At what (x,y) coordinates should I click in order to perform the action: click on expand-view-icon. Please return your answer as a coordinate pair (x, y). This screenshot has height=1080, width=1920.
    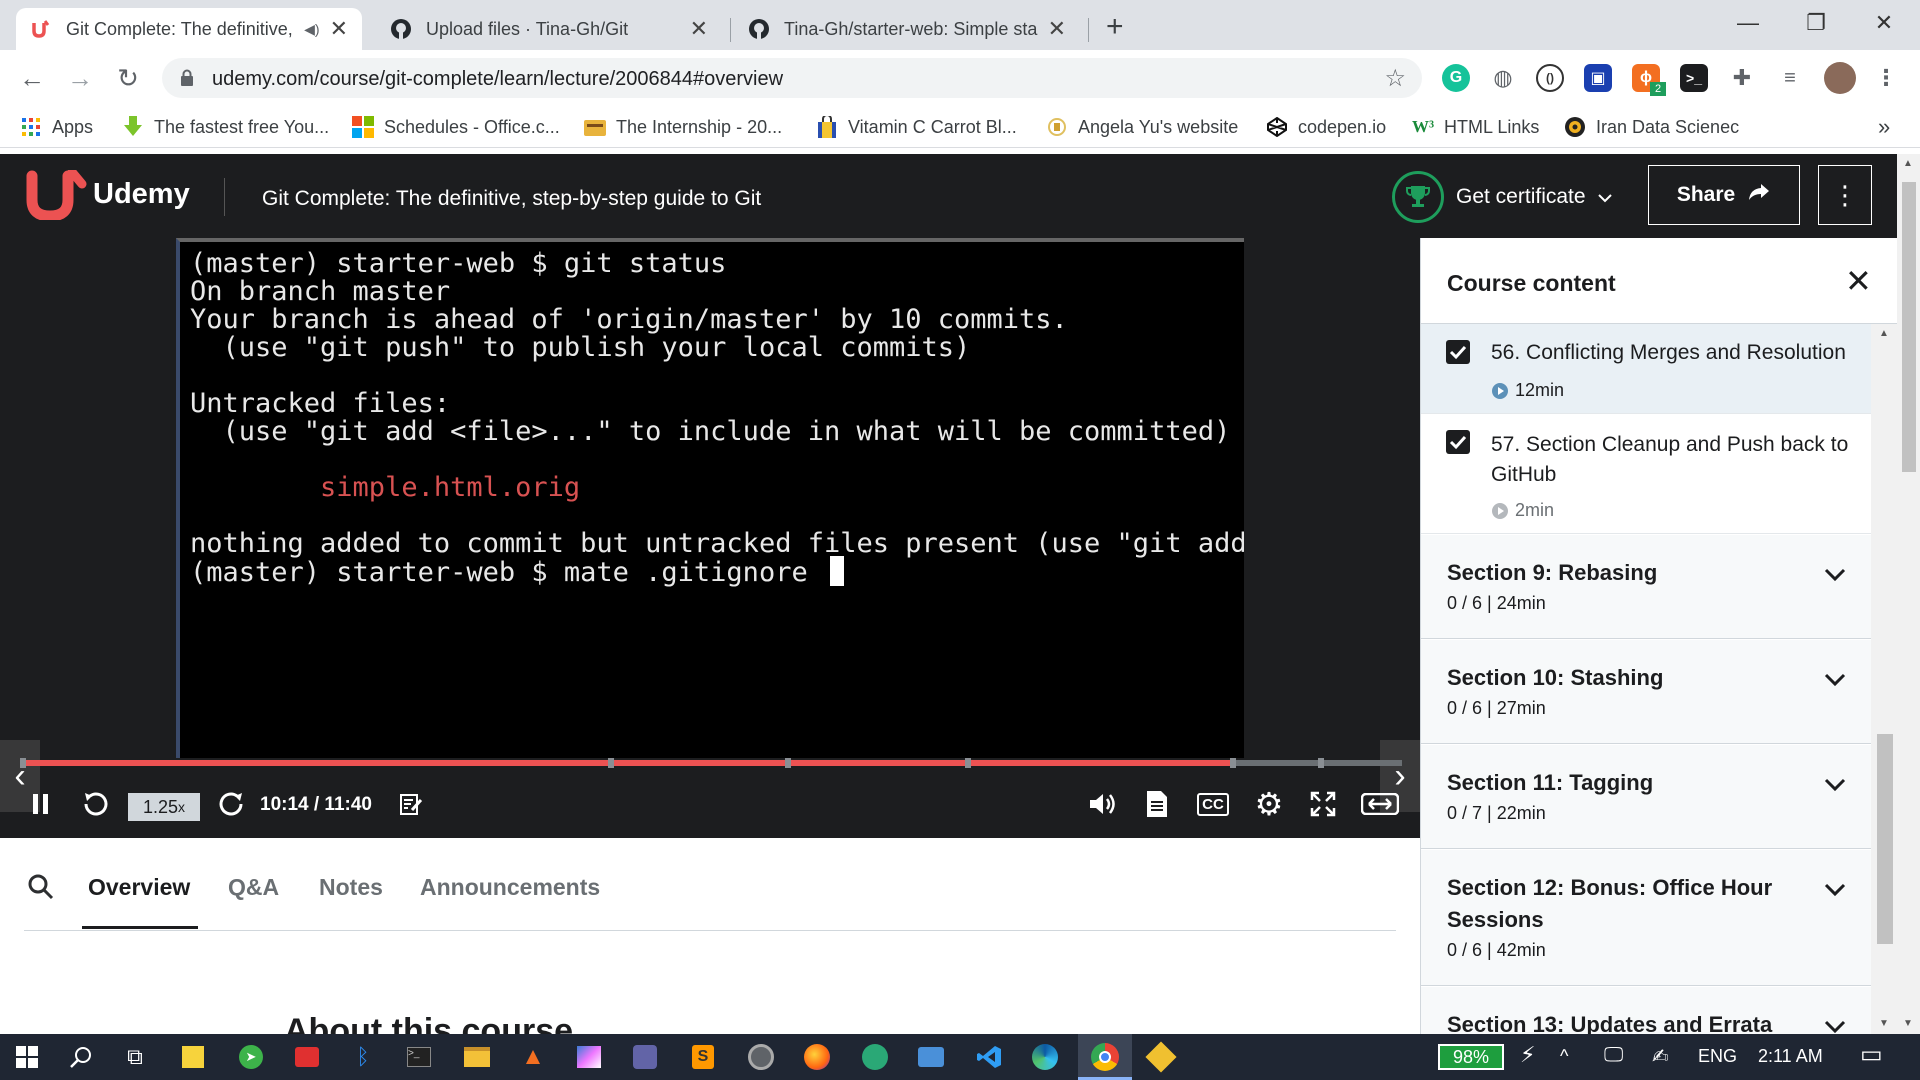
    Looking at the image, I should click on (1380, 804).